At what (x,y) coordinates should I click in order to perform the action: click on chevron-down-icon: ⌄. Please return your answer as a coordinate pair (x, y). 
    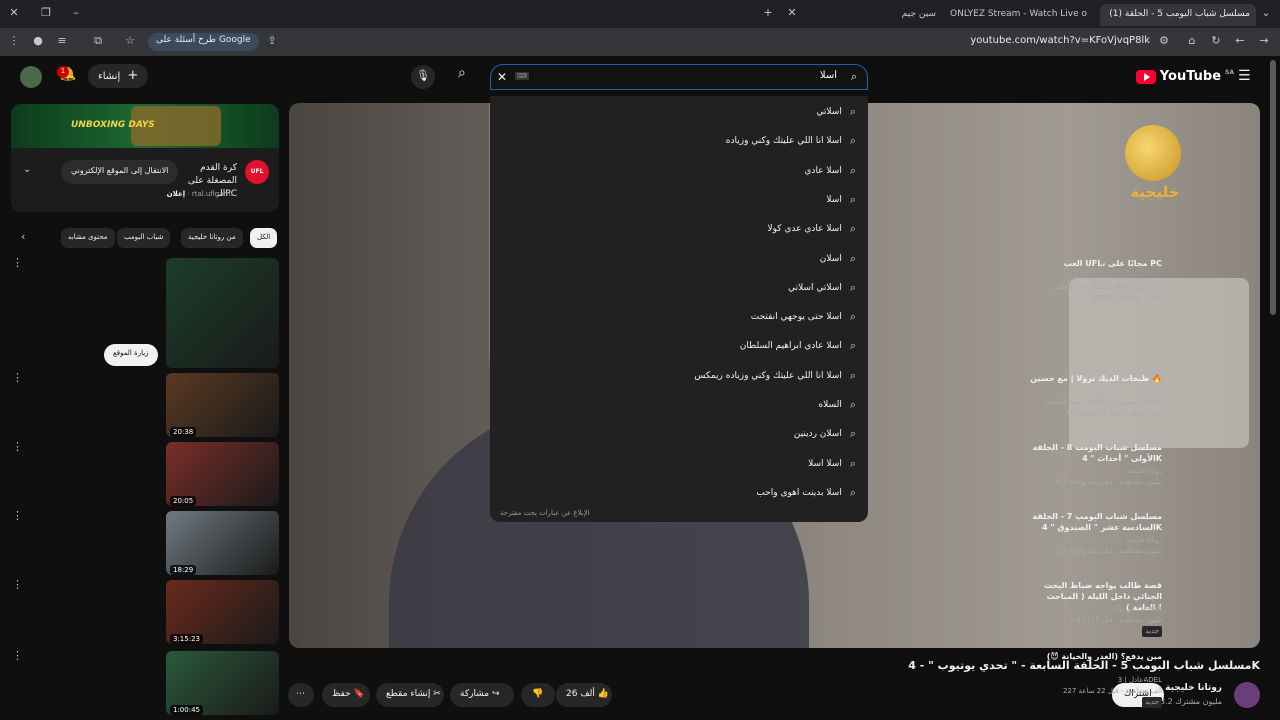
    Looking at the image, I should click on (27, 169).